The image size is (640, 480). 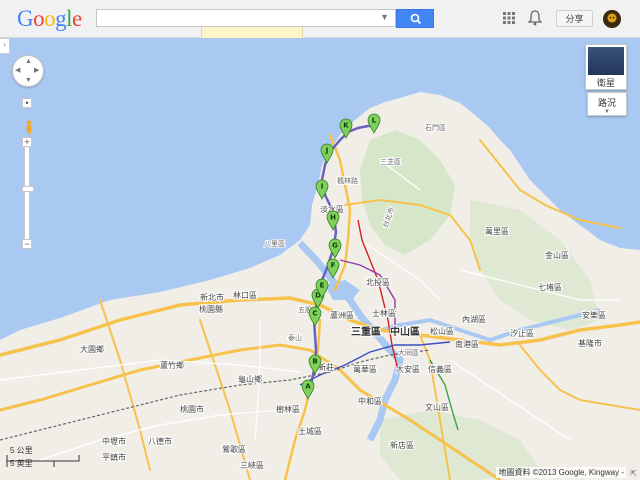 What do you see at coordinates (384, 313) in the screenshot?
I see `label-shilin: 士林區` at bounding box center [384, 313].